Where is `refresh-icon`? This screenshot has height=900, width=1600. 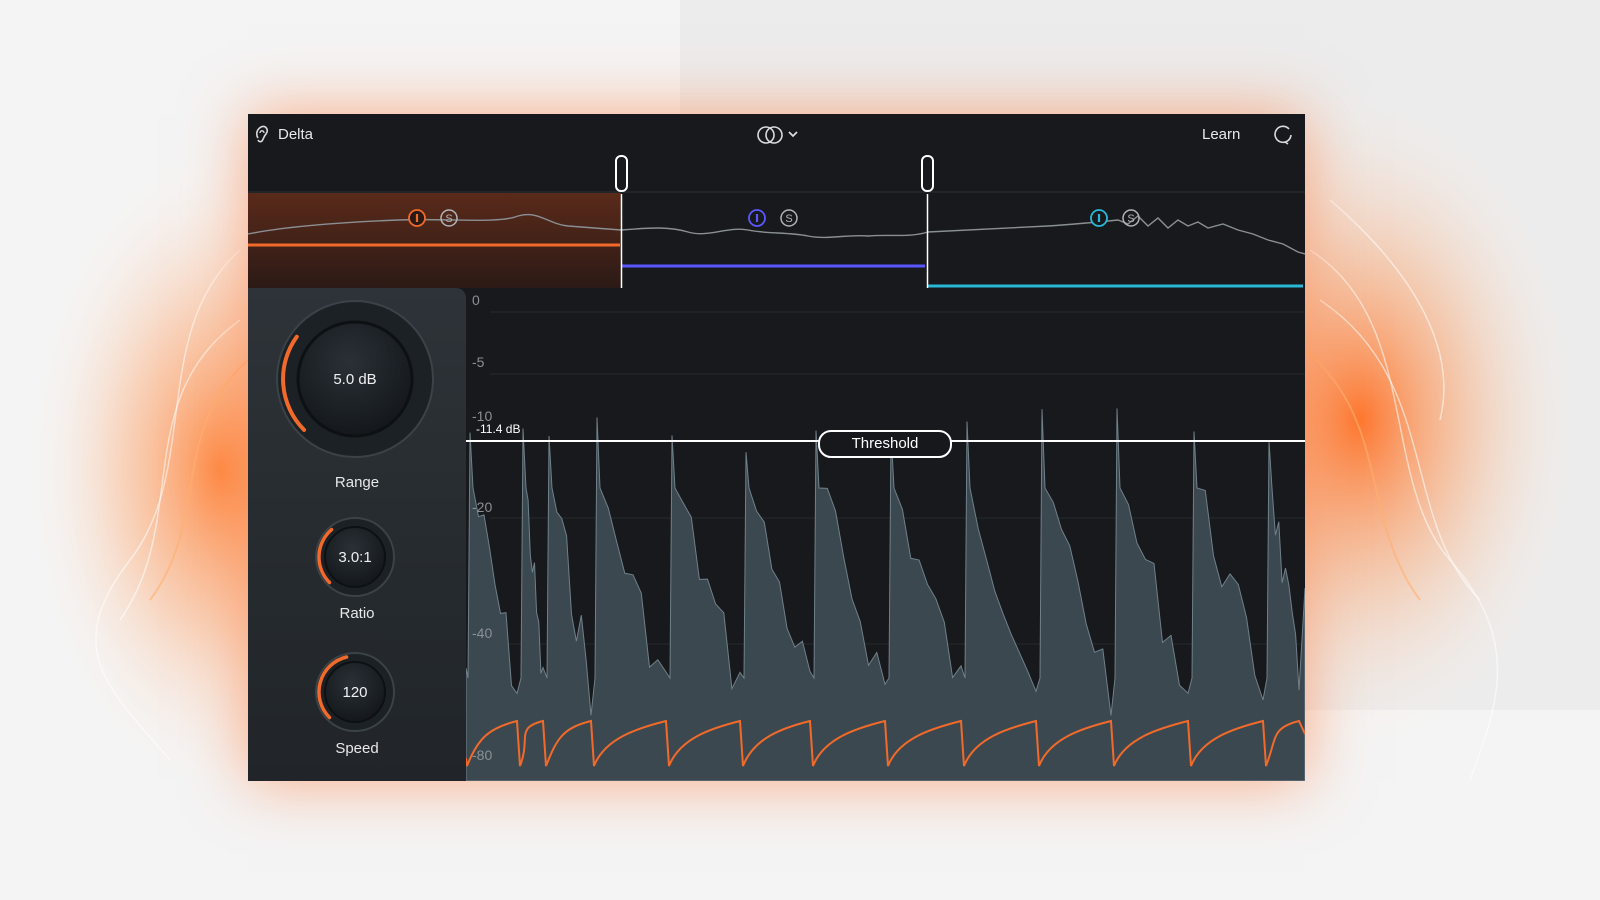
refresh-icon is located at coordinates (1283, 134).